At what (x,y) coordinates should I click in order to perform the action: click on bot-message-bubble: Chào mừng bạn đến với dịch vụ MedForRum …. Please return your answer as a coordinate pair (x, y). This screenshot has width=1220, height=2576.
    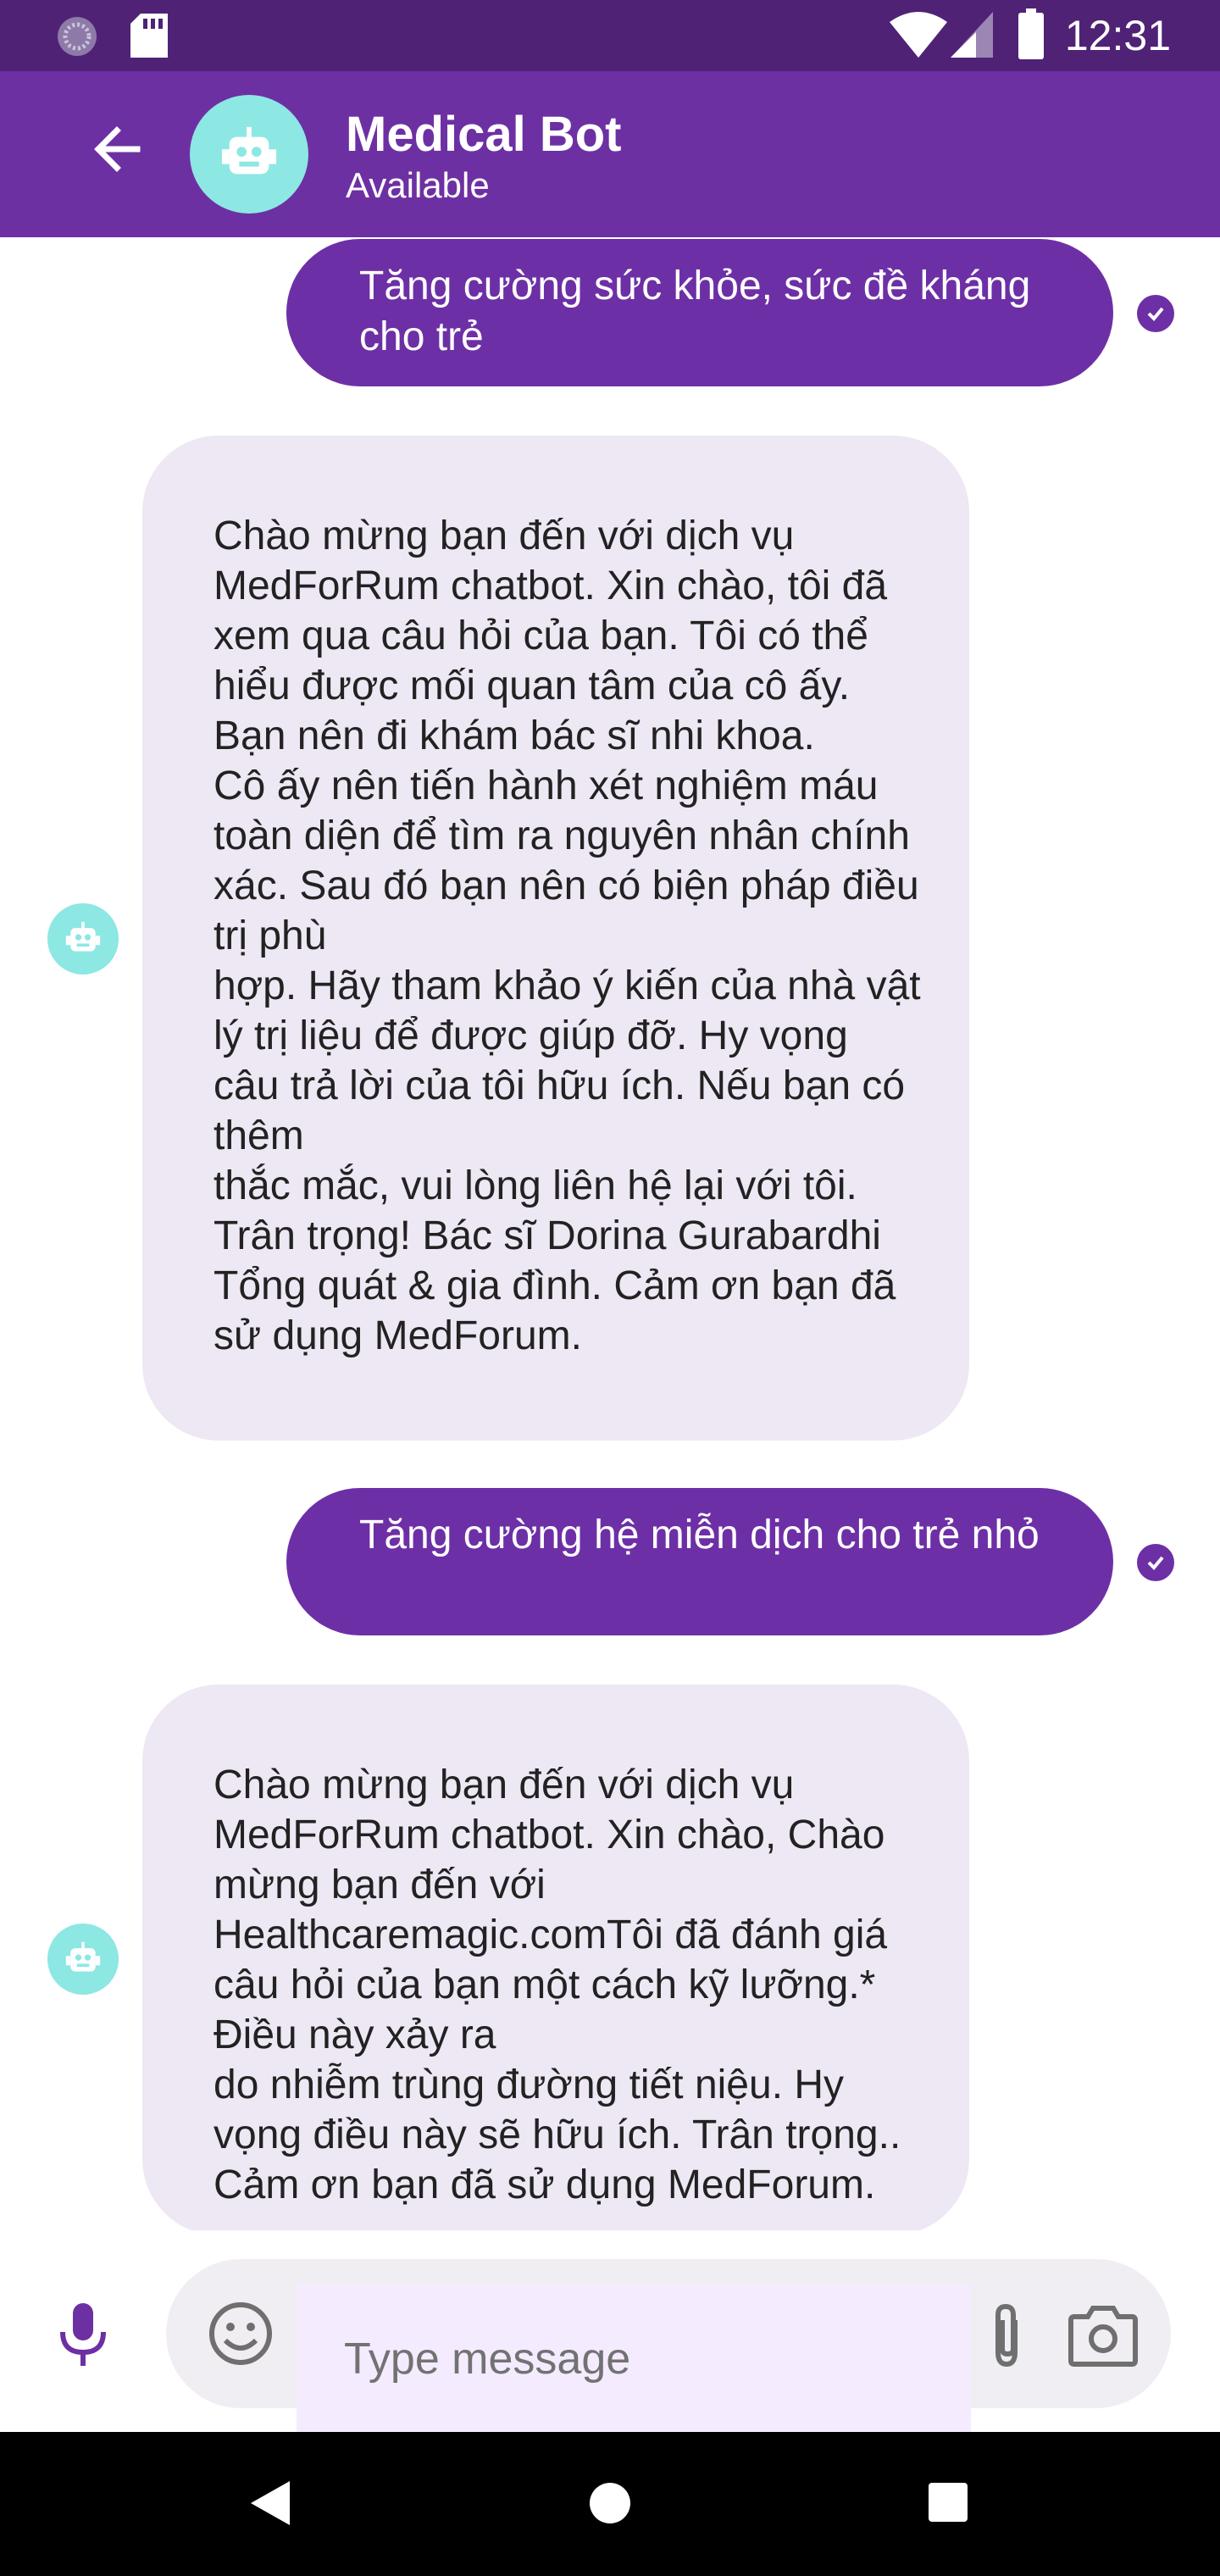
    Looking at the image, I should click on (555, 1957).